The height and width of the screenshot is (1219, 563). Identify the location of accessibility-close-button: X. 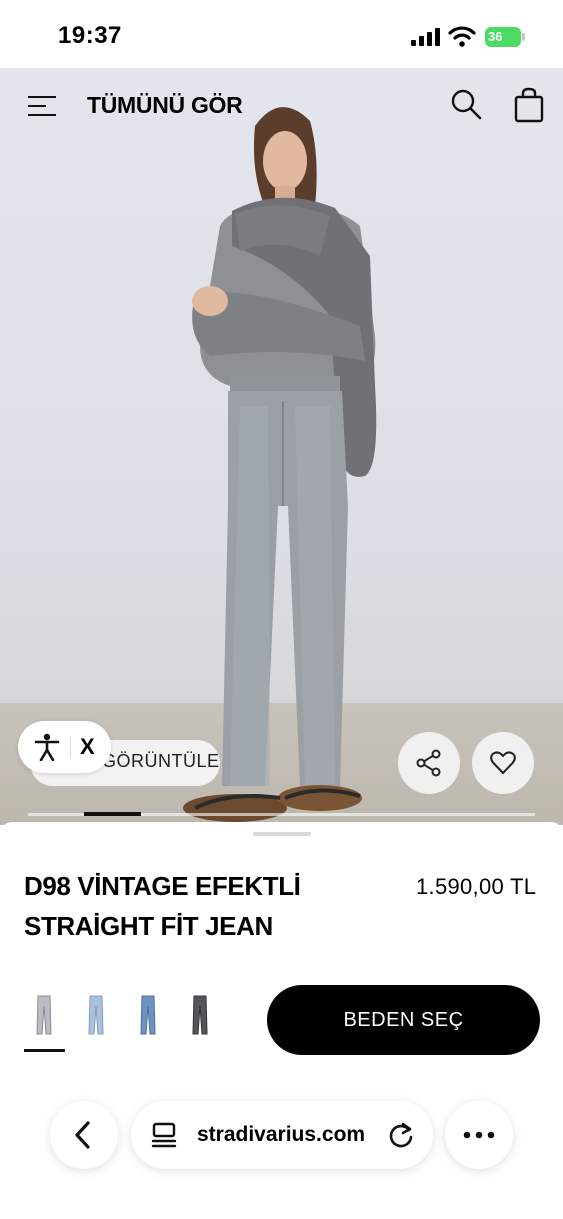
(87, 747).